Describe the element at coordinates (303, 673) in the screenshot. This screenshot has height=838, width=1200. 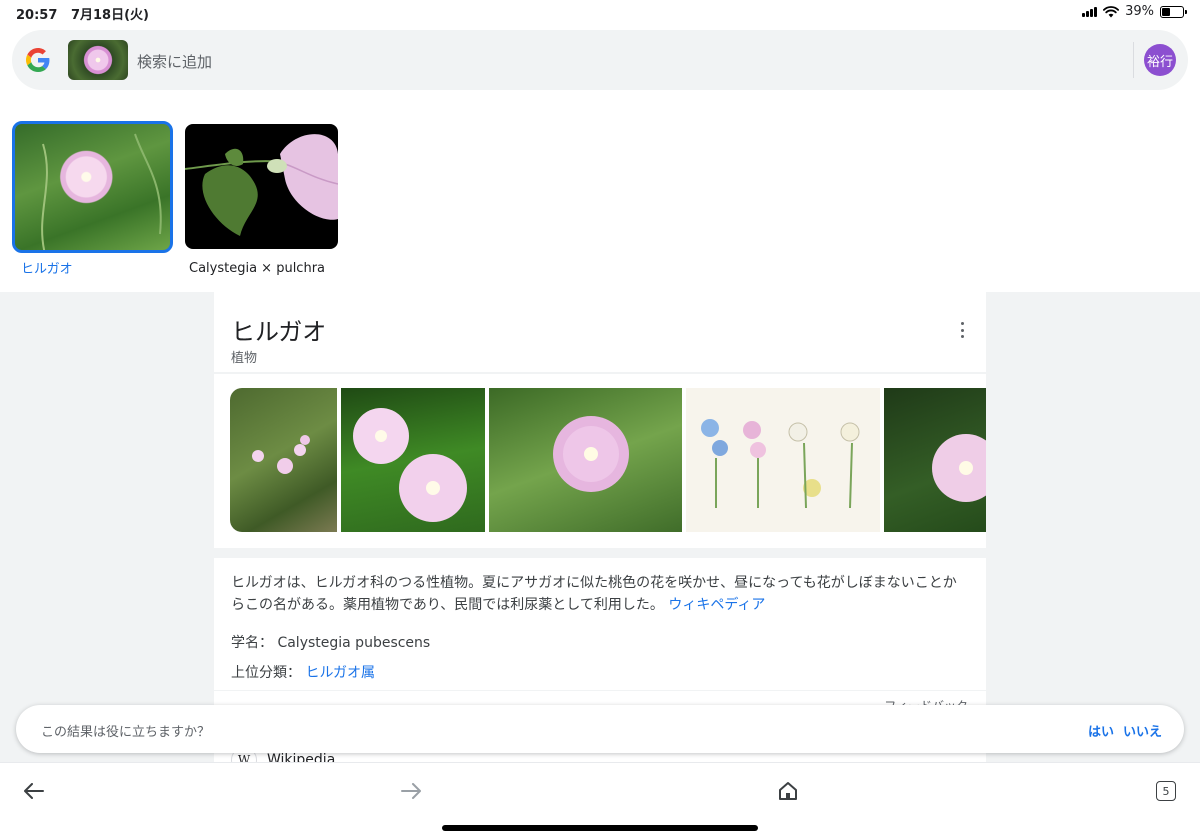
I see `fact-parent-taxon: 上位分類： ヒルガオ属` at that location.